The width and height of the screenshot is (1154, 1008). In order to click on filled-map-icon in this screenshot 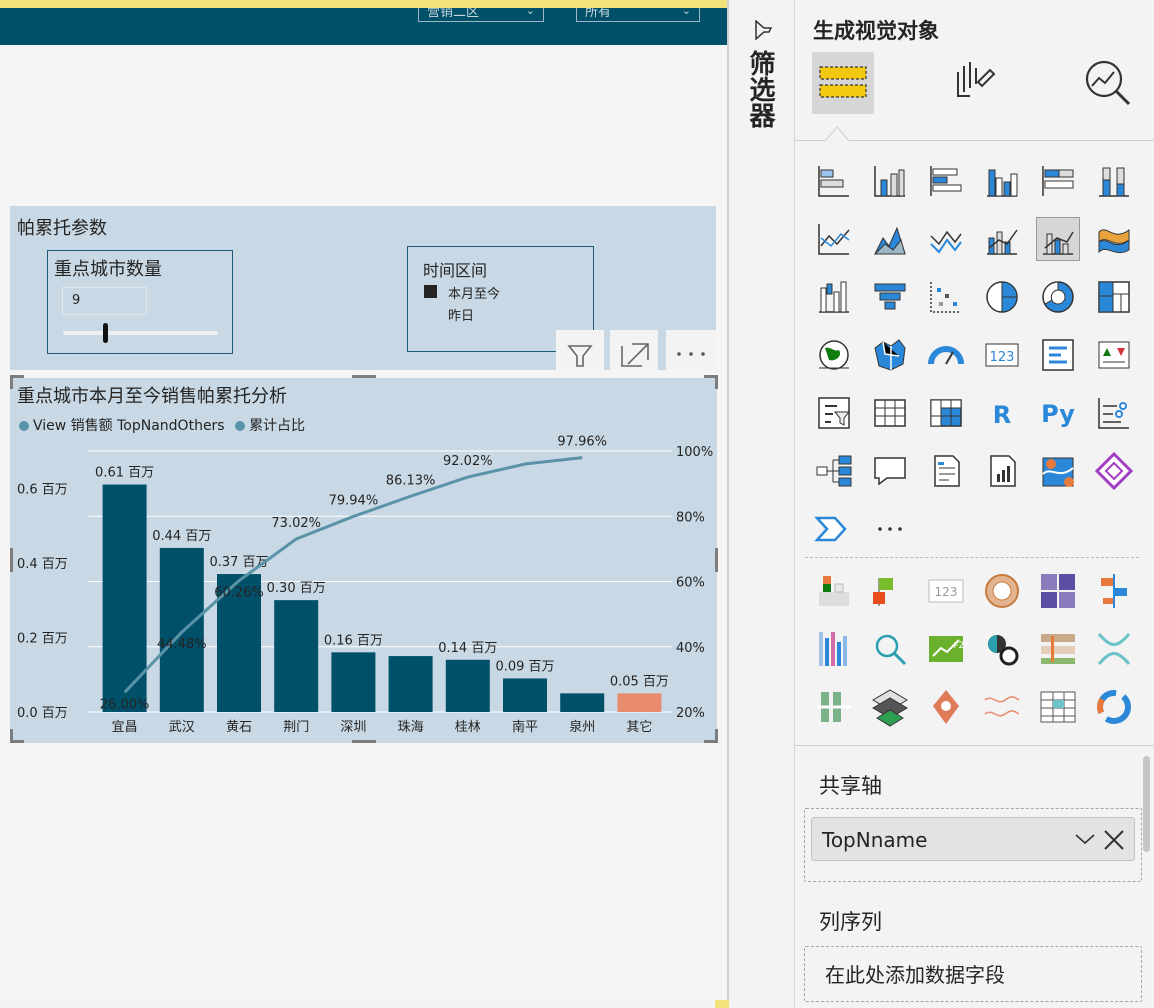, I will do `click(890, 355)`.